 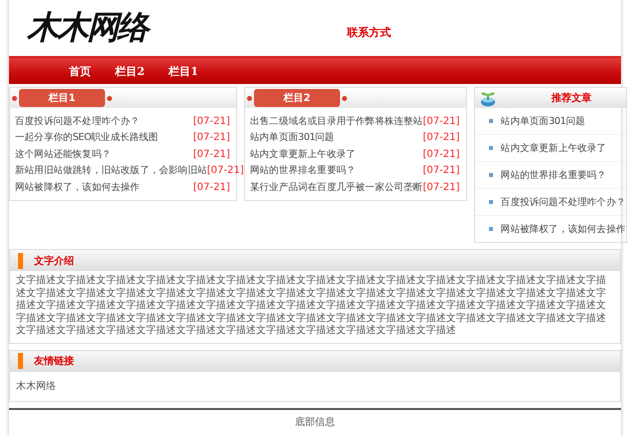 I want to click on description-text: 文字描述文字描述文字描述文字描述文字描述文字描述文字描述文字描述文字描述文字描述文字描述文字描述文字描述文字描述文字描述文字描述文字描述文字描述文字描述文字描述文字描述文字描述文字描述文字描述文字描述文字描述文字描述文字描述文字描述文字描述文字描述文字描述文字描述文字描述文字描述文字描述文字描述文字描述文字描述文字描述文字描述文字描述文字描述文字描述文字描述文字描述文字描述文字描述文字描述文字描述文字描述文字描述文字描述文字描述文字描述文字描述文字描述文字描述文字描述文字描述文字描述文字描述文字描述文字描述文字描述文字描述文字描述文字描述文字描述文字描述, so click(x=311, y=306).